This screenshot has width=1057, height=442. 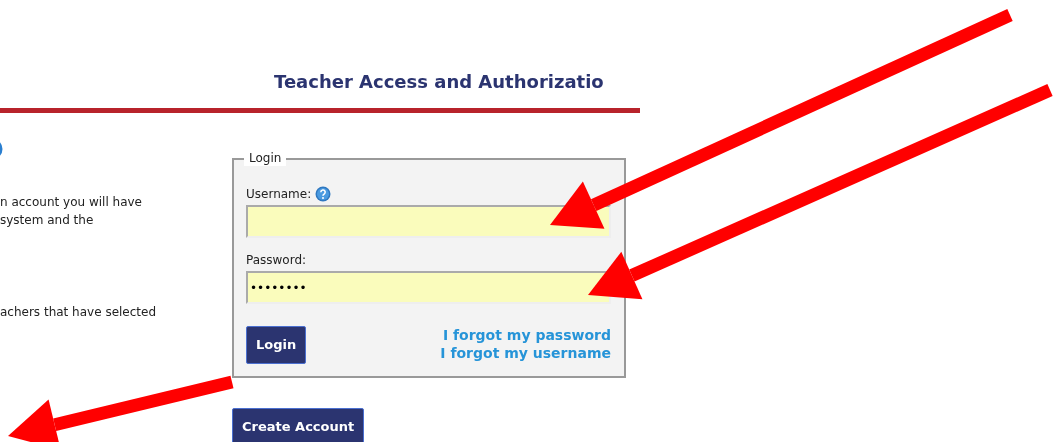 I want to click on intro-text: achers that have selected, so click(x=79, y=312).